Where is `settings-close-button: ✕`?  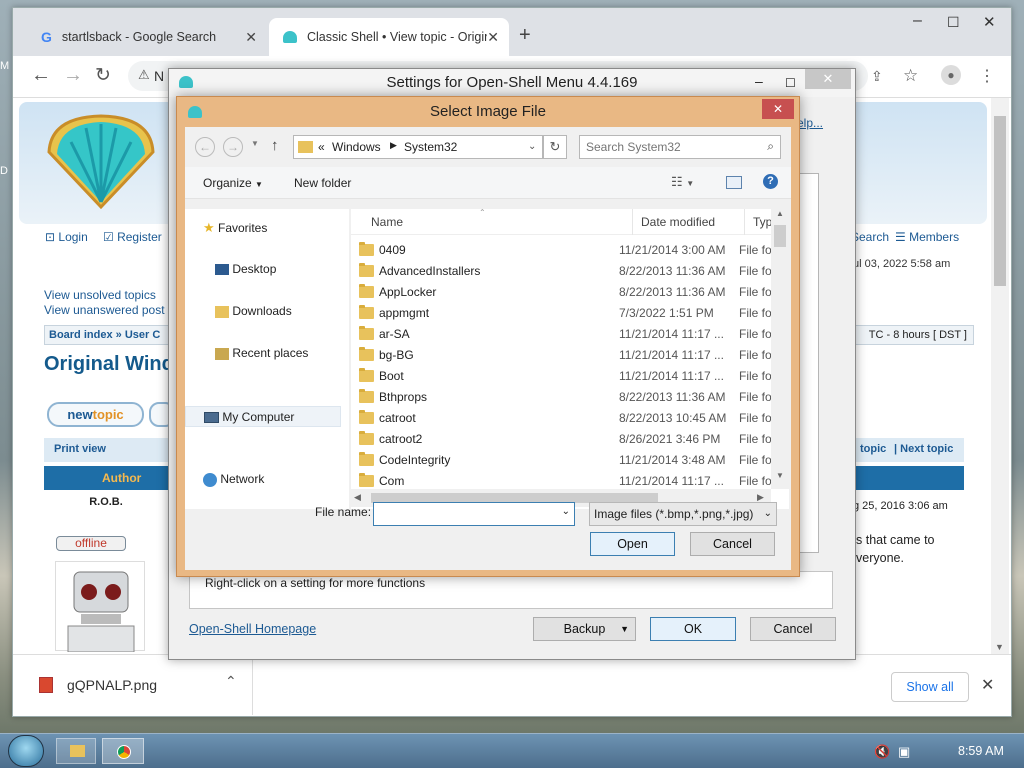
settings-close-button: ✕ is located at coordinates (828, 79).